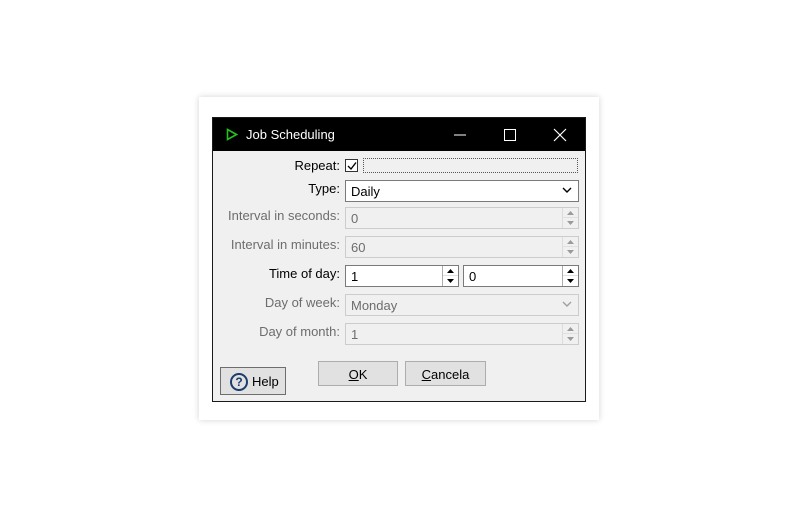 The height and width of the screenshot is (520, 800). I want to click on interval-minutes-spinner: 60, so click(462, 247).